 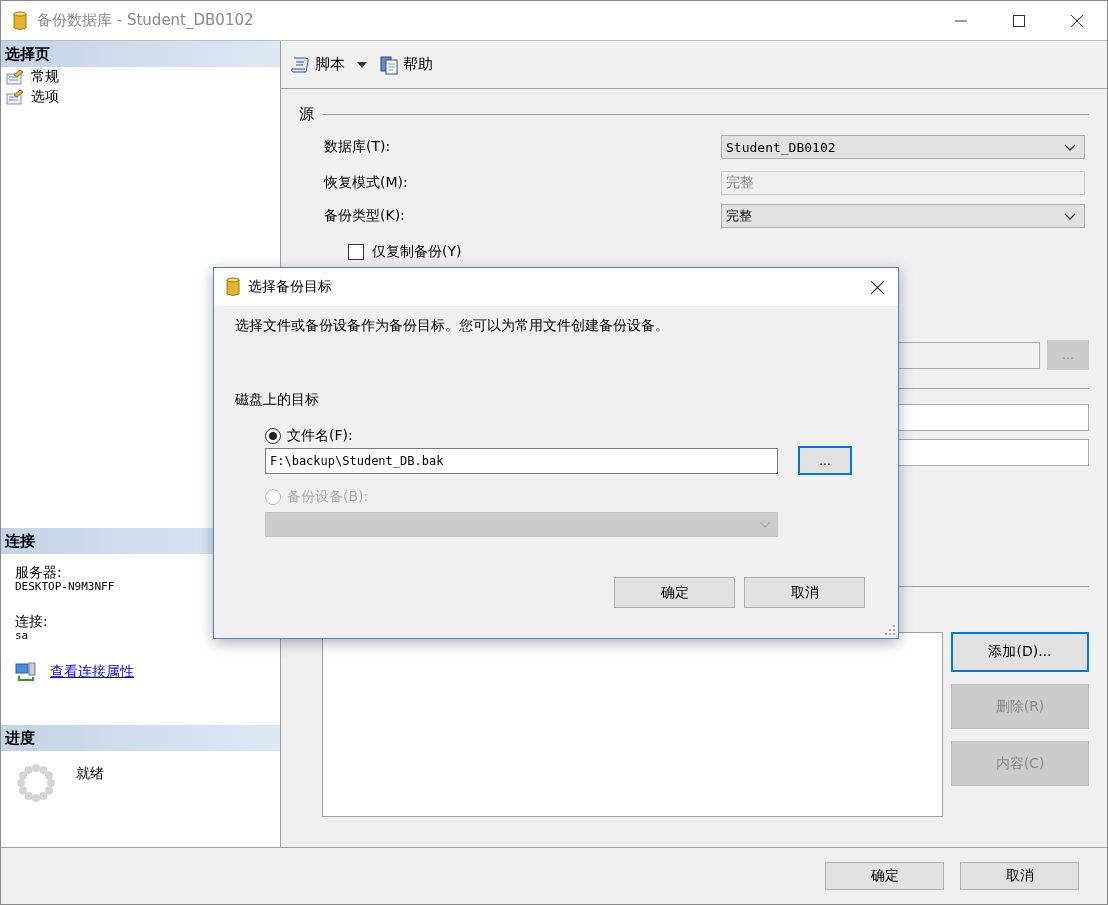 I want to click on radio-label: 文件名(F):, so click(x=320, y=436).